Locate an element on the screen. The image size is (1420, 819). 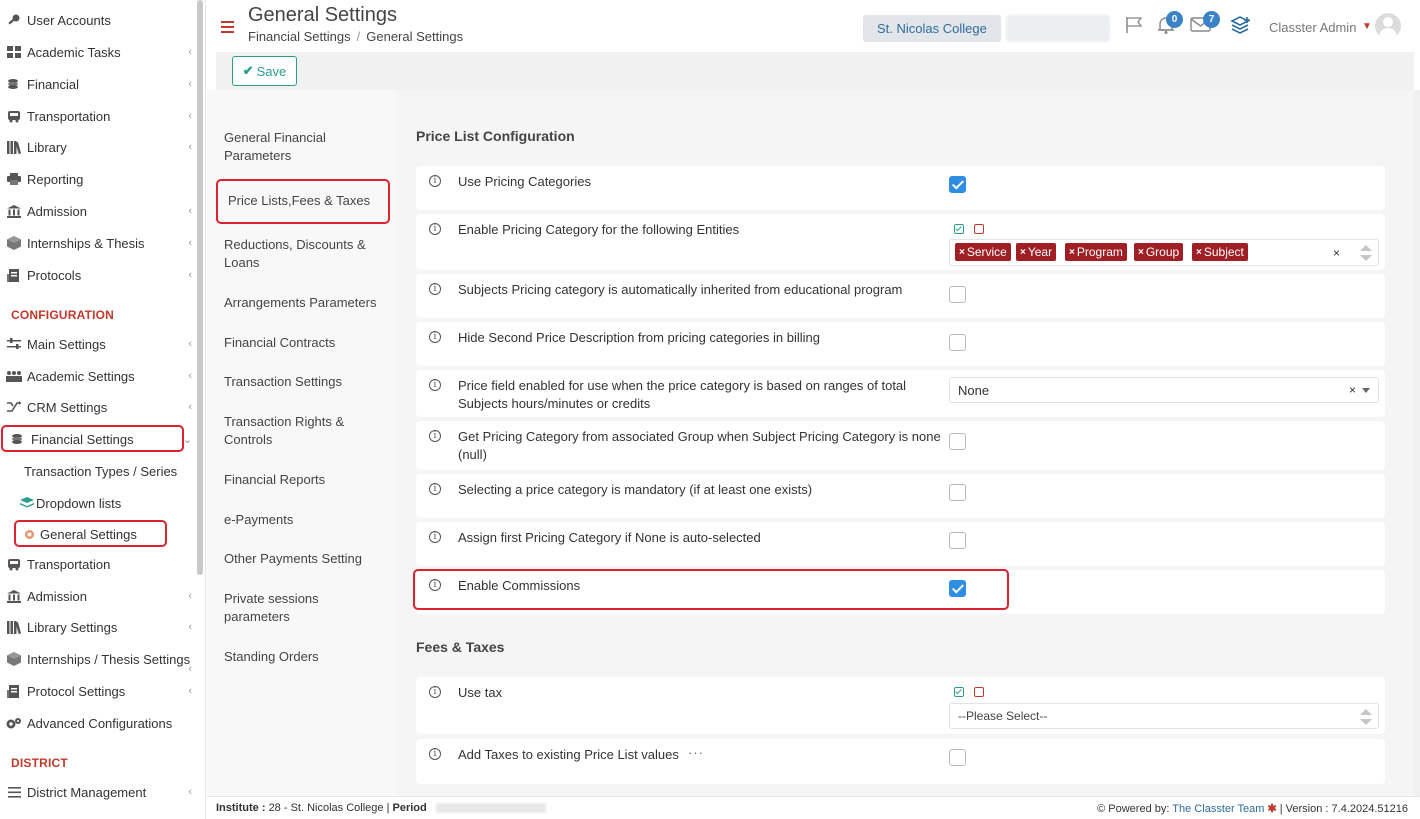
add-taxes-checkbox is located at coordinates (957, 757).